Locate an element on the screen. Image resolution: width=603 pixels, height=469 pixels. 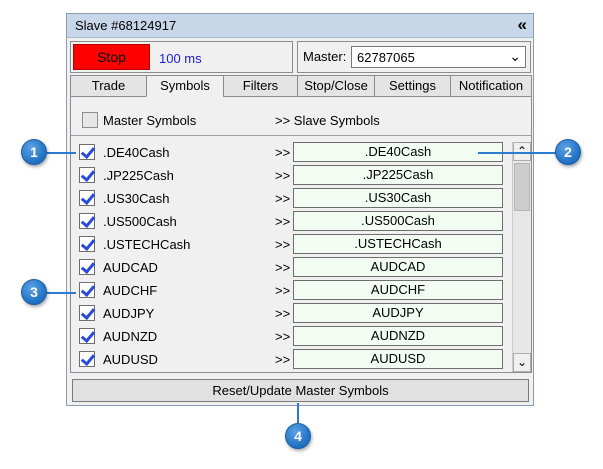
master-symbol: .USTECHCash is located at coordinates (147, 244).